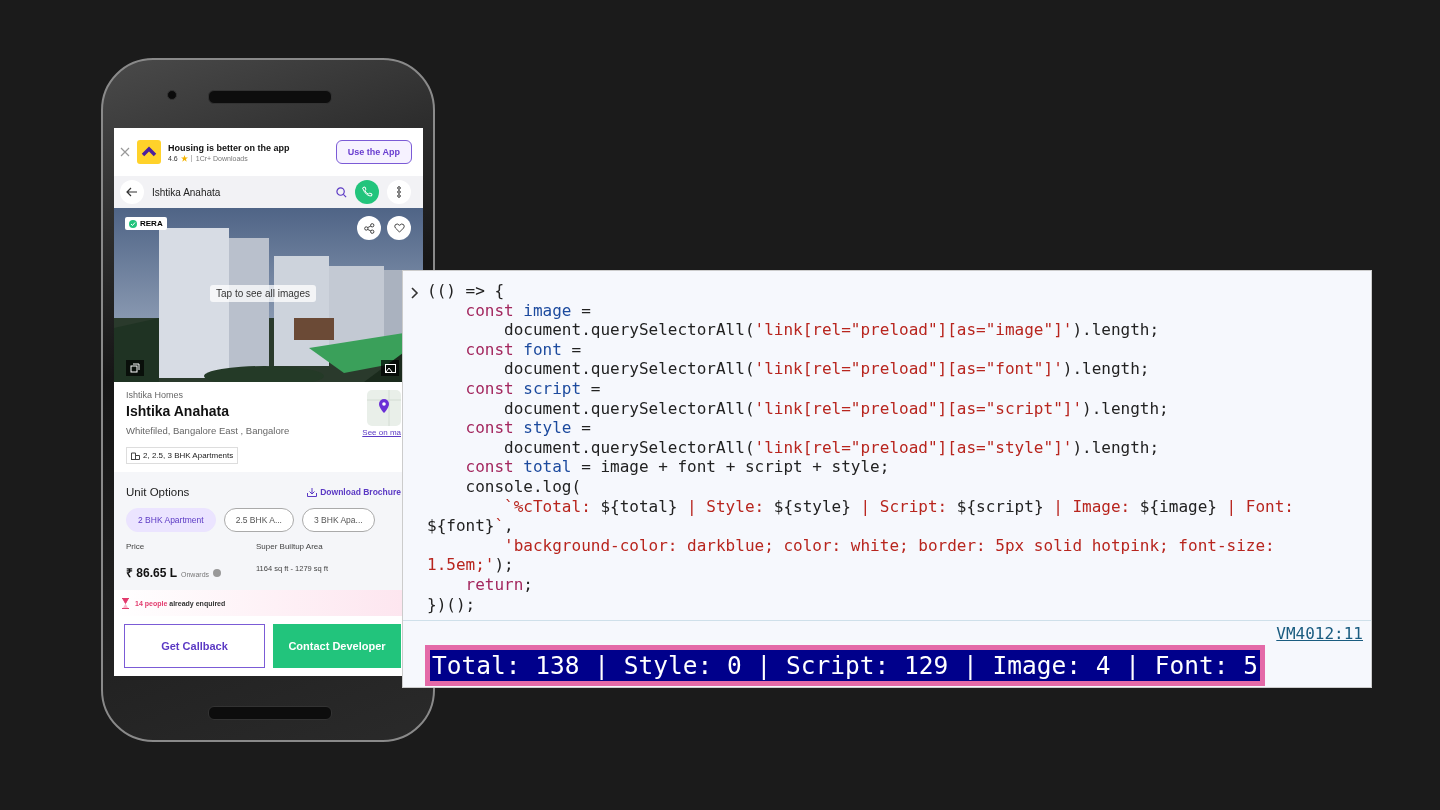 This screenshot has width=1440, height=810. I want to click on code-line: return;, so click(499, 584).